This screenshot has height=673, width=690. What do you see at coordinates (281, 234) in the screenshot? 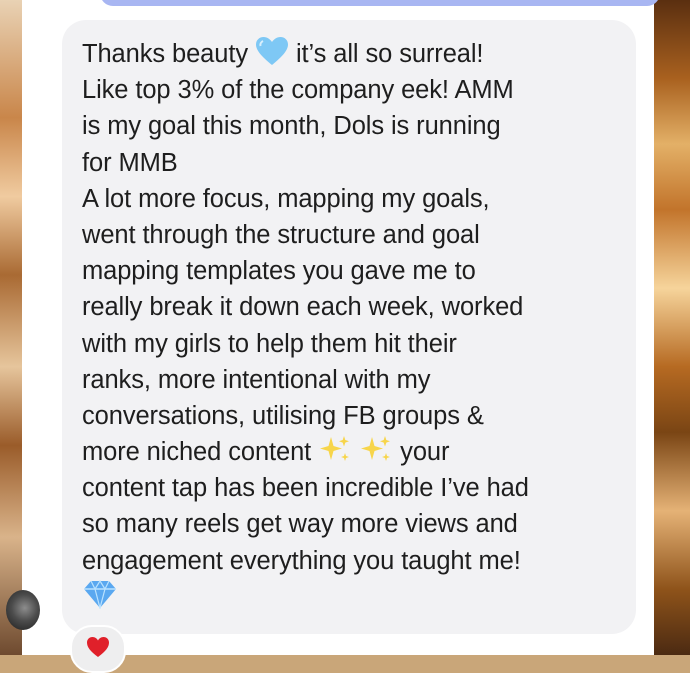
I see `message-line: went through the structure and goal` at bounding box center [281, 234].